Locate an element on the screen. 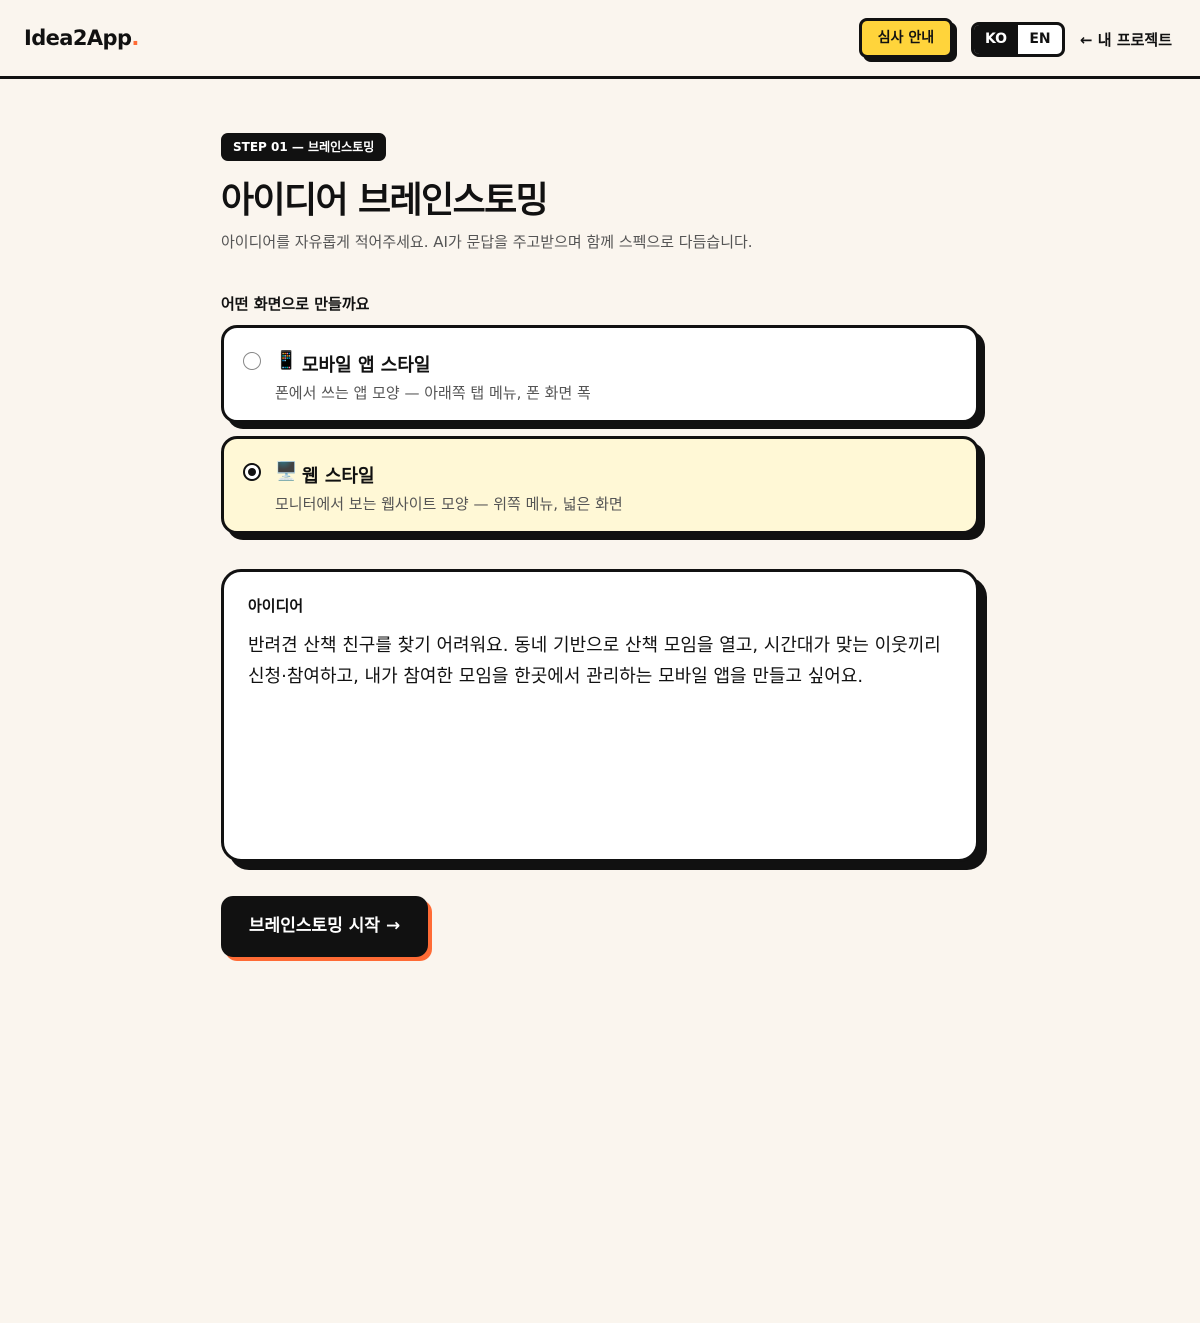  top-header: Idea2App. 심사 안내 KO EN ← 내 프로젝트 is located at coordinates (600, 39).